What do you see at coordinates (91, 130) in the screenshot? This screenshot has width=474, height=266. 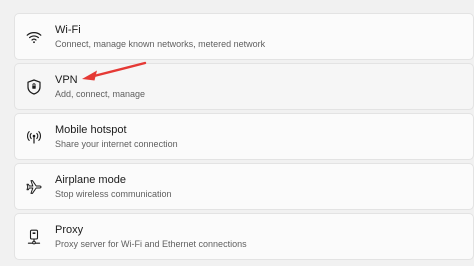 I see `mobile-hotspot-title: Mobile hotspot` at bounding box center [91, 130].